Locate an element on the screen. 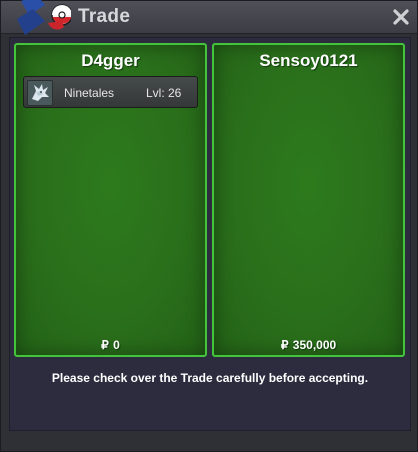 The width and height of the screenshot is (418, 452). title-bar: Trade is located at coordinates (209, 17).